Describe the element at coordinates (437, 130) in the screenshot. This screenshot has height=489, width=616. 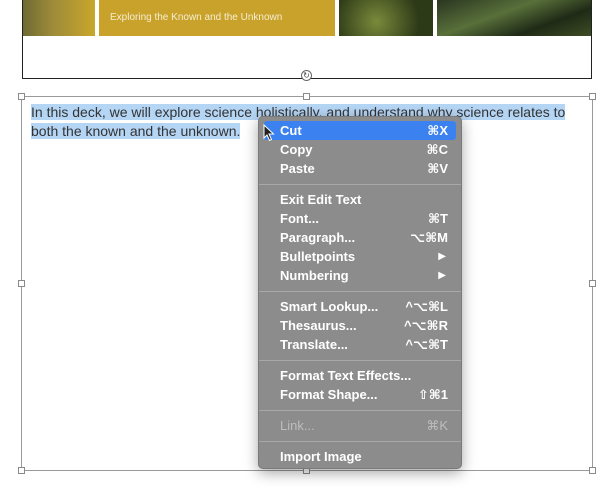
I see `menu-shortcut: ⌘X` at that location.